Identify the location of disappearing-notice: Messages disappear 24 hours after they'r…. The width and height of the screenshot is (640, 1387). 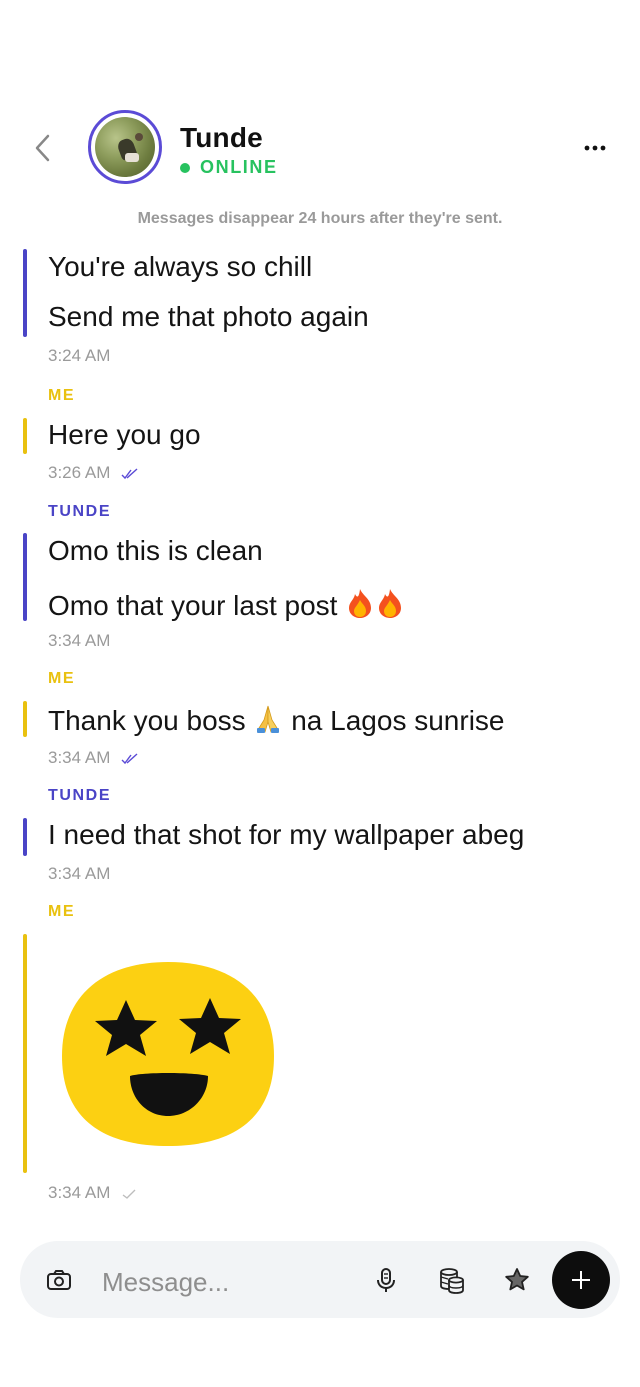
(320, 218).